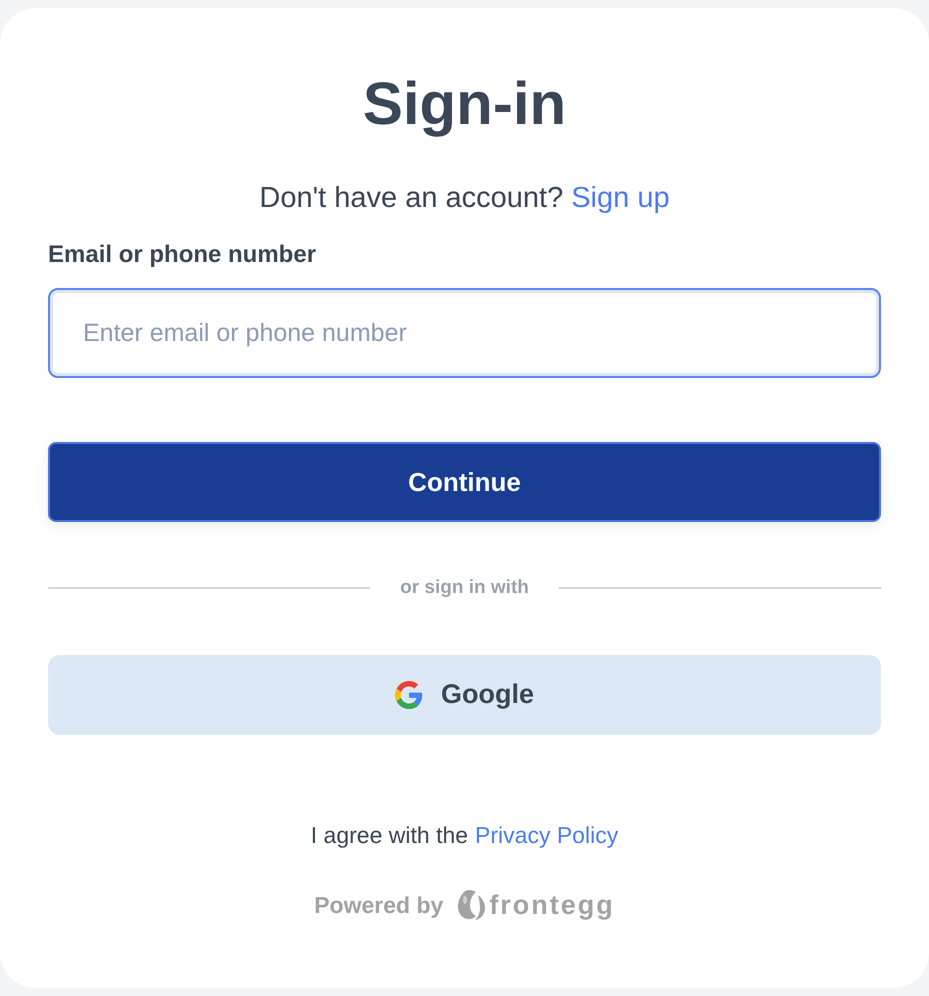 The image size is (929, 996). I want to click on powered-by-text: Powered by, so click(379, 905).